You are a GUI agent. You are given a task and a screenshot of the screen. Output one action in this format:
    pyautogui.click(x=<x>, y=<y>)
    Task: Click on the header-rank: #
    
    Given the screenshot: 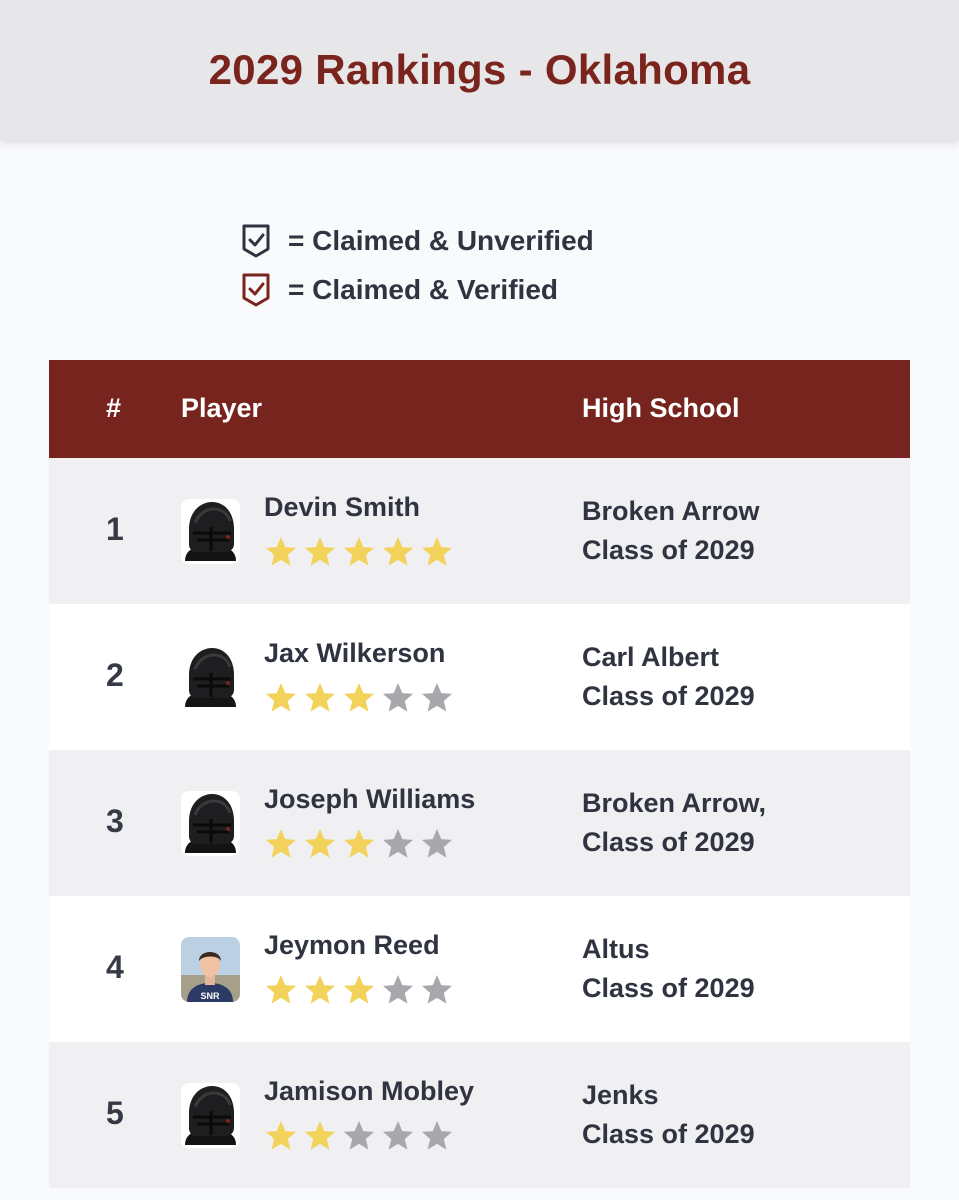 What is the action you would take?
    pyautogui.click(x=114, y=408)
    